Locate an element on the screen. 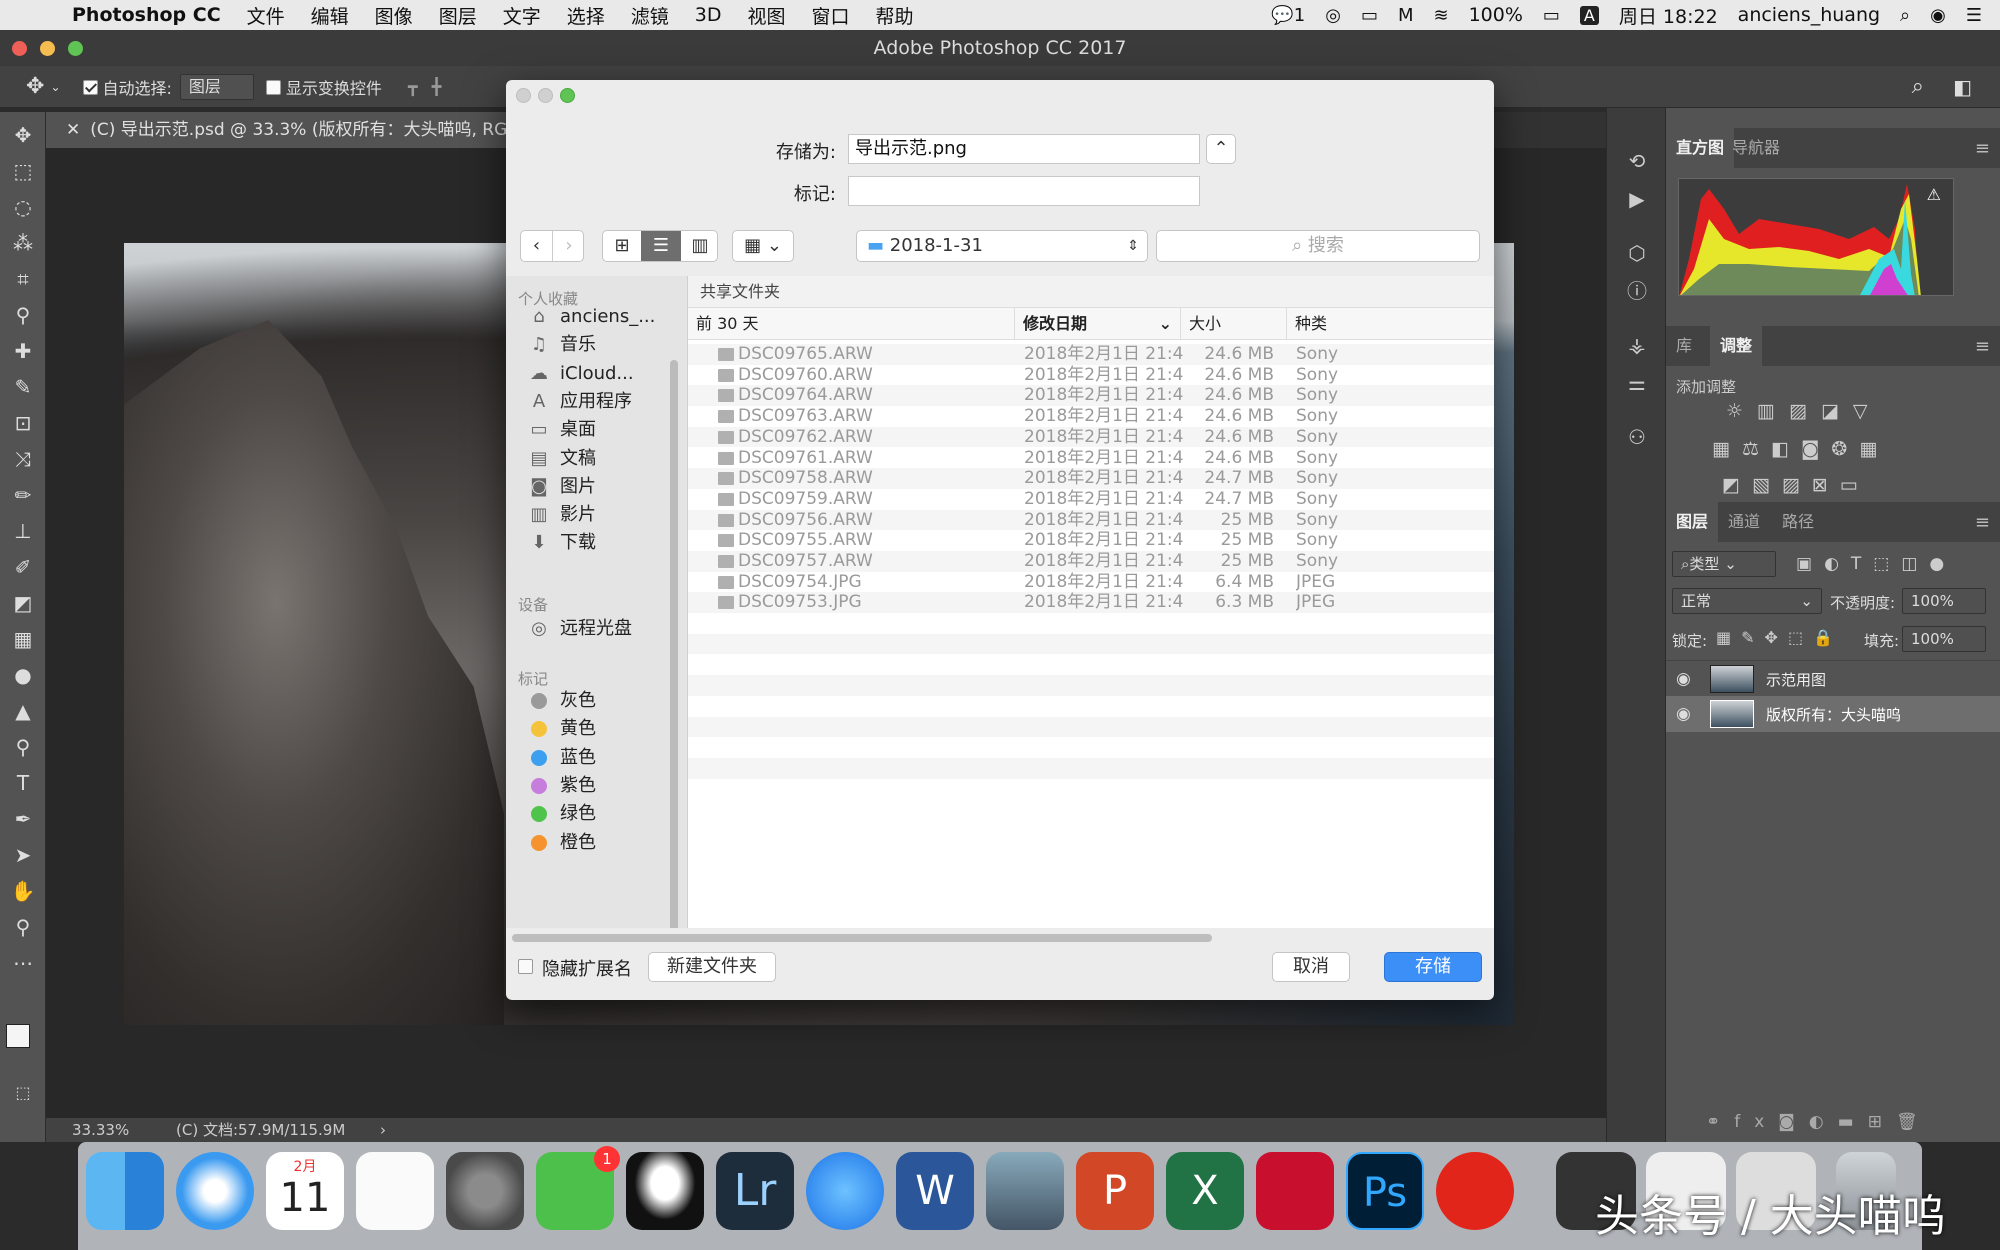 This screenshot has height=1250, width=2000. glyphs-panel-icon: ⚇ is located at coordinates (1637, 437).